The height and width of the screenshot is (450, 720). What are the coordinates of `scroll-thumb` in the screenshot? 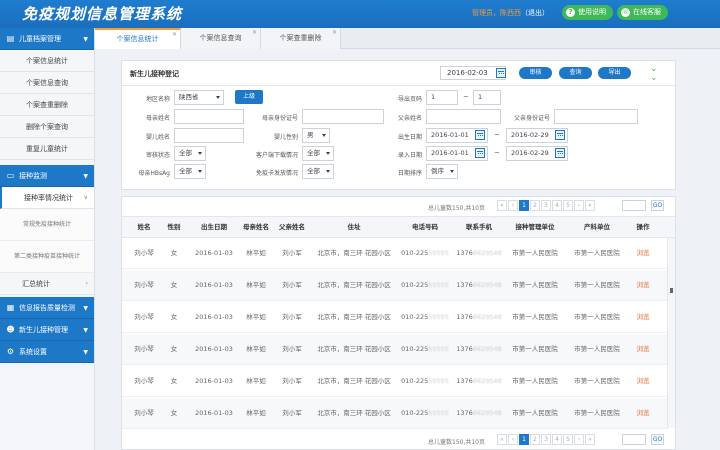 It's located at (671, 290).